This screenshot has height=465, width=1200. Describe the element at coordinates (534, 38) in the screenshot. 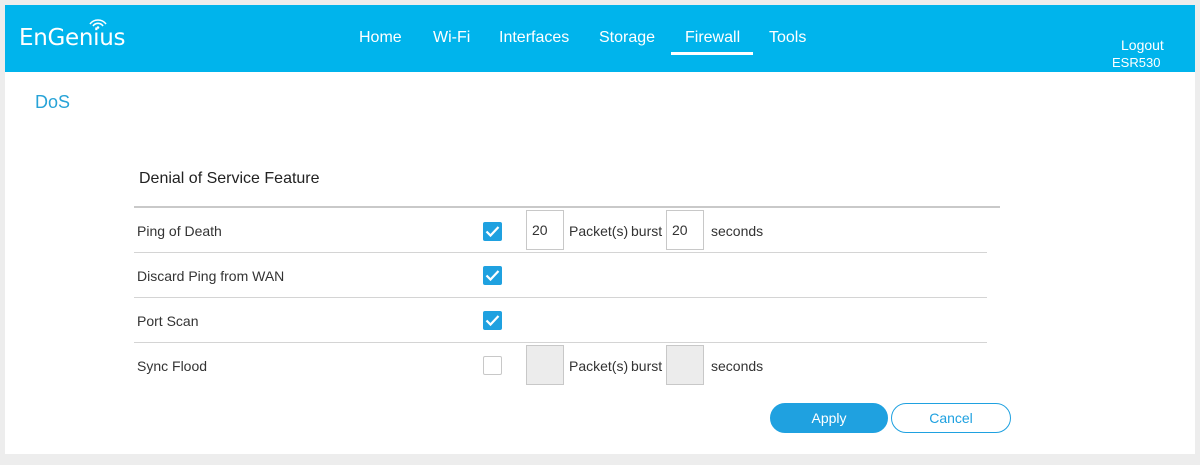

I see `nav-interfaces: Interfaces` at that location.